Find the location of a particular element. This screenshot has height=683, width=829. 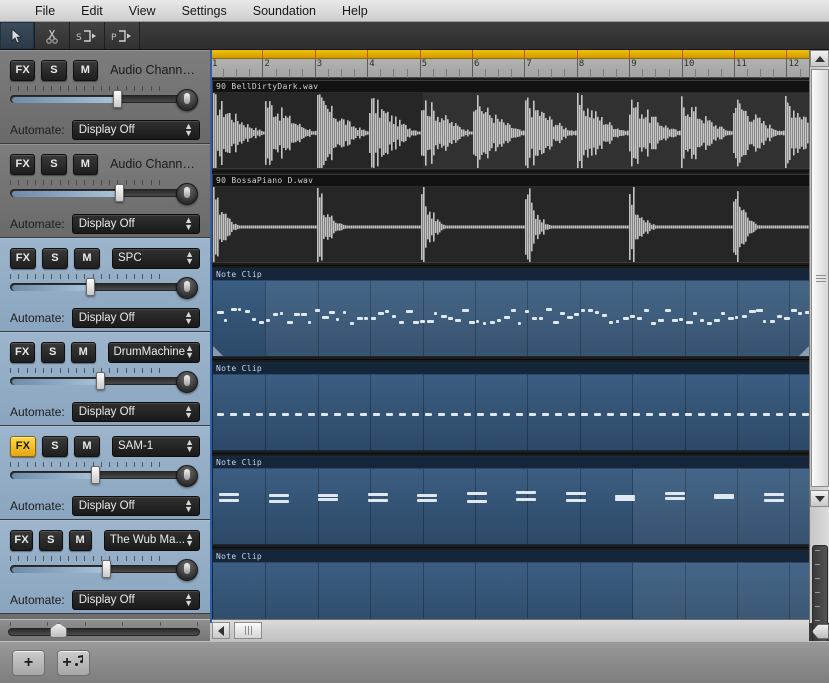

track-lane: 90 BellDirtyDark.wav is located at coordinates (510, 125).